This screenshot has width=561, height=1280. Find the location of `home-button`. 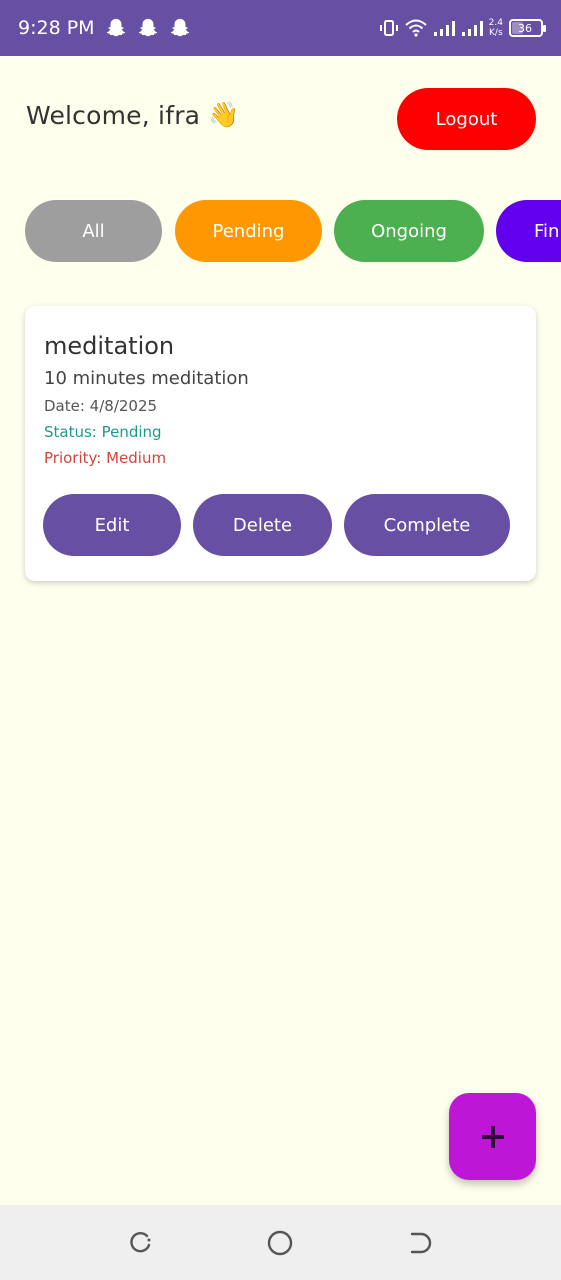

home-button is located at coordinates (280, 1243).